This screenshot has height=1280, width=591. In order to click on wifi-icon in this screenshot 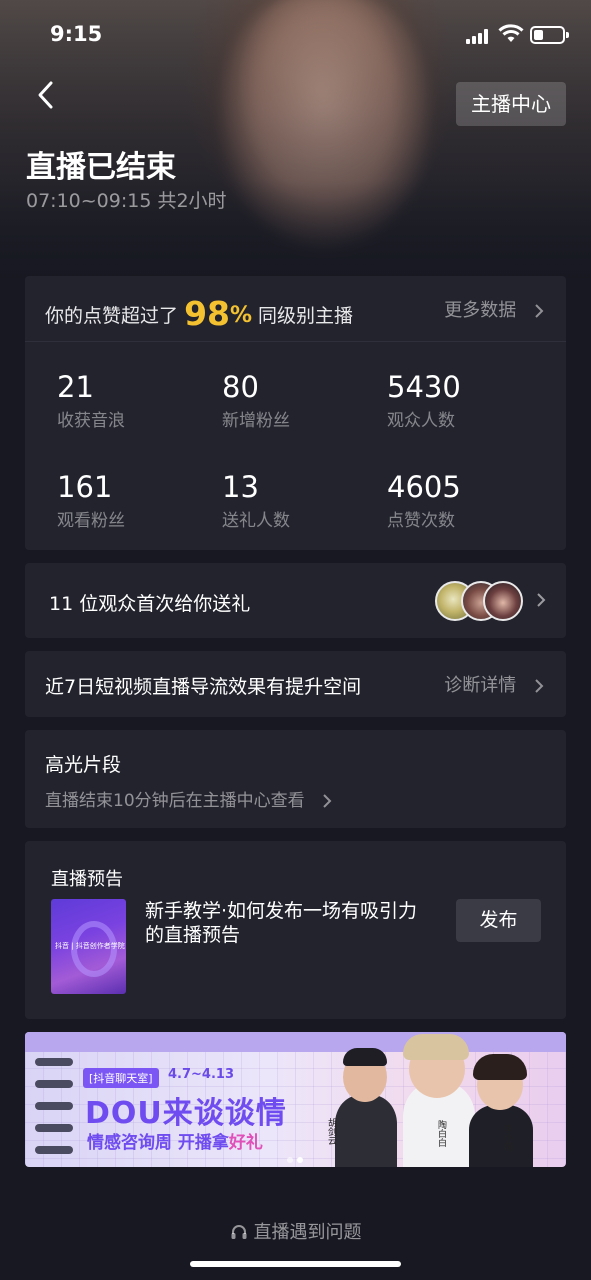, I will do `click(511, 33)`.